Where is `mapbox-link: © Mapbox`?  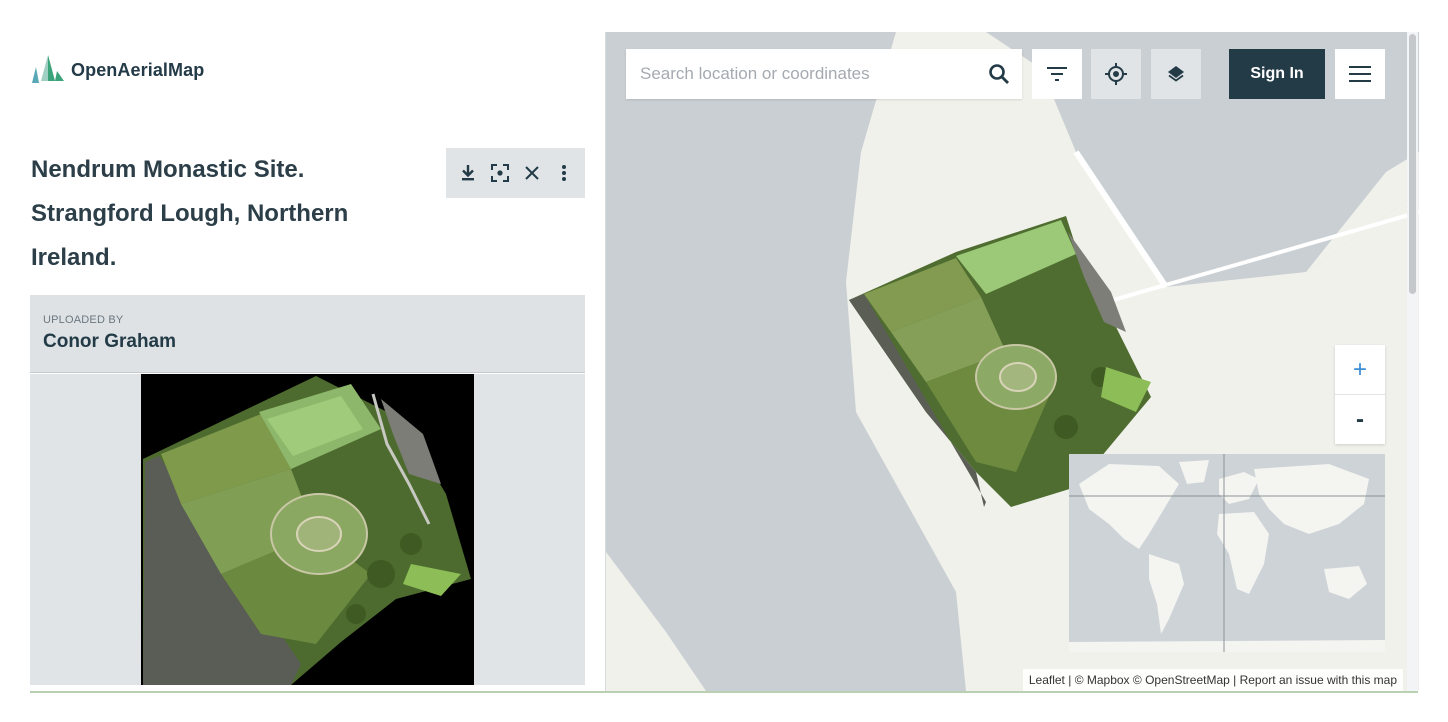
mapbox-link: © Mapbox is located at coordinates (1102, 680).